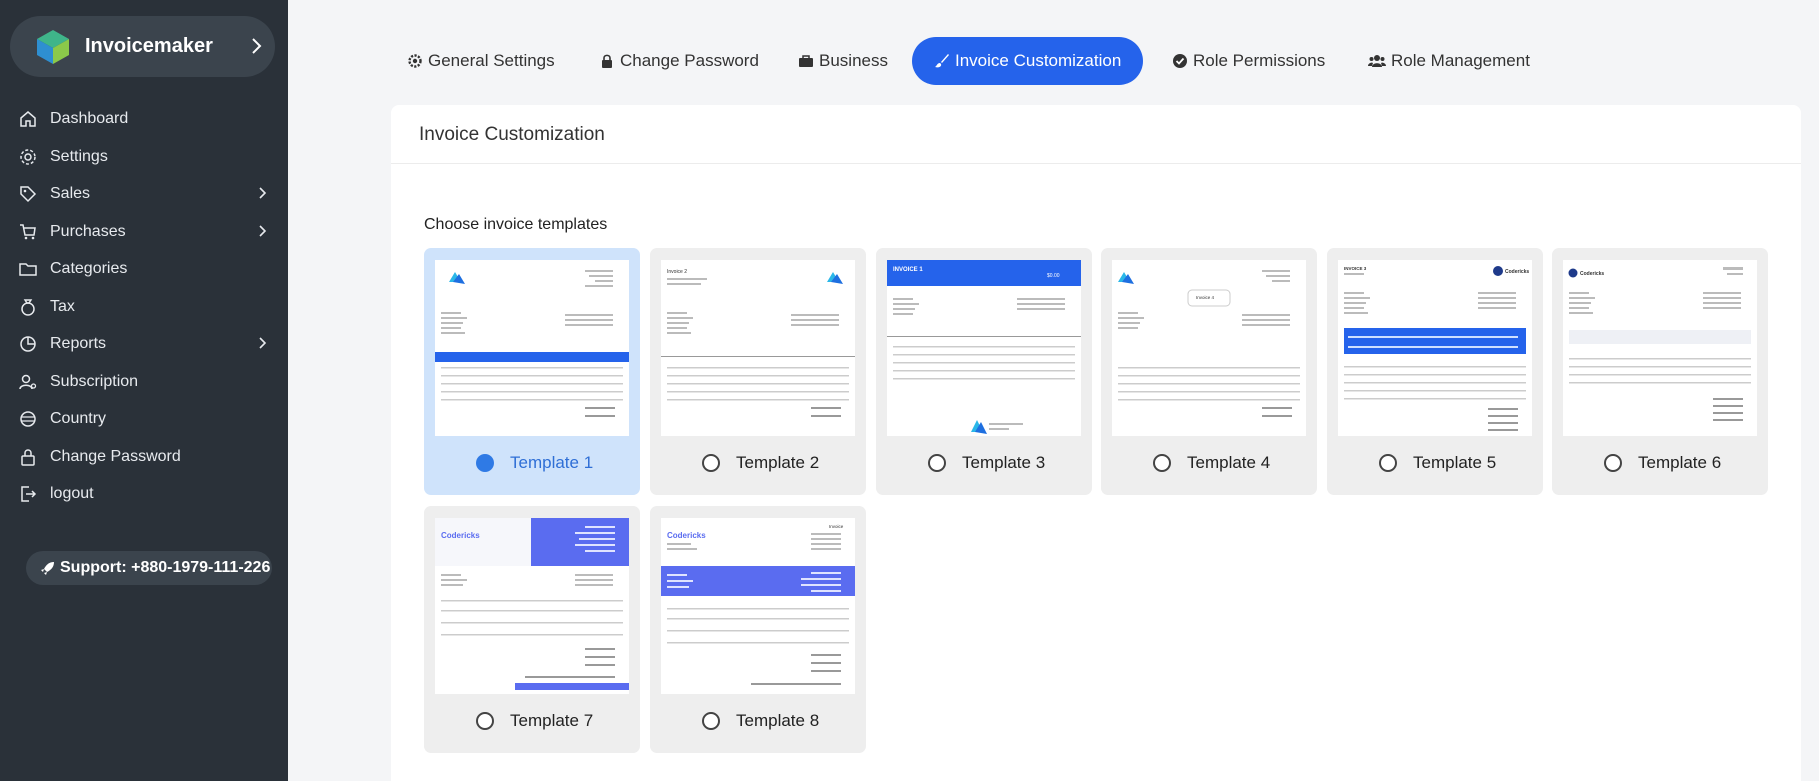 Image resolution: width=1819 pixels, height=781 pixels. I want to click on sidebar-item-label: Reports, so click(78, 343).